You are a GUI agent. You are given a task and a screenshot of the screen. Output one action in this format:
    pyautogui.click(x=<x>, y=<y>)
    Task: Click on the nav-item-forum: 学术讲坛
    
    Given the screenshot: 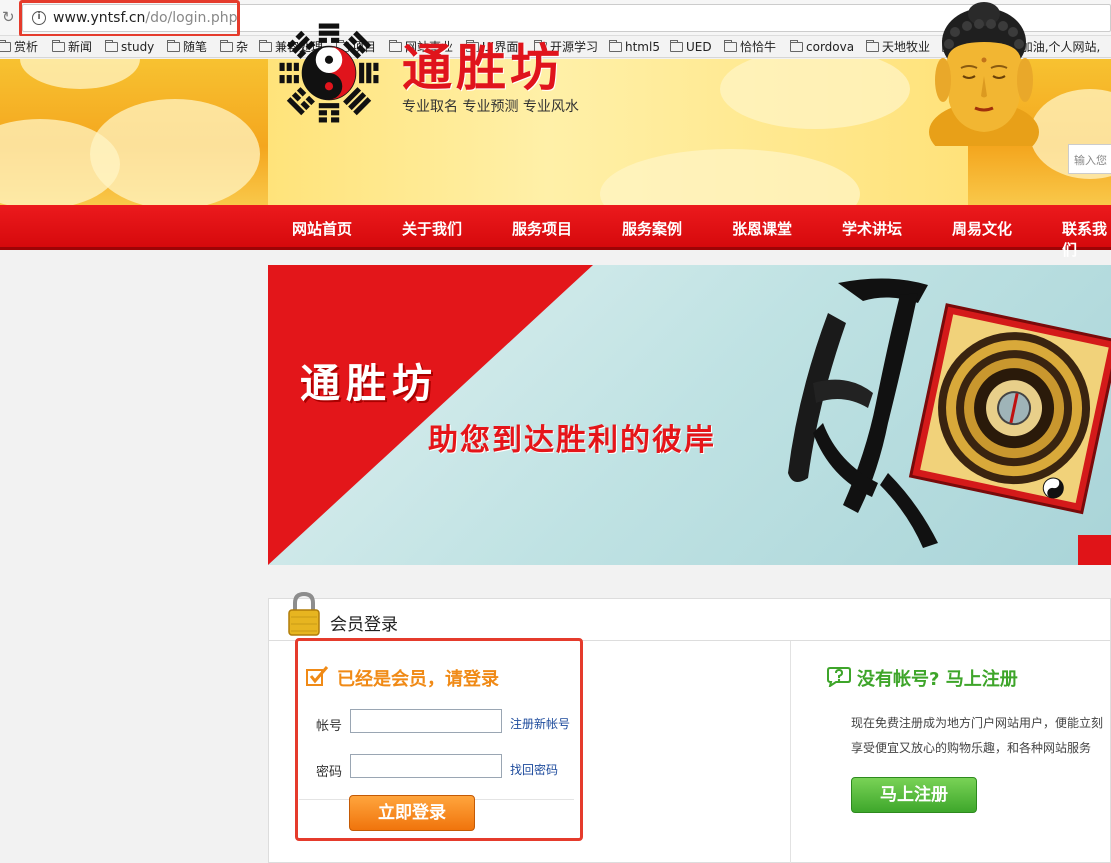 What is the action you would take?
    pyautogui.click(x=872, y=228)
    